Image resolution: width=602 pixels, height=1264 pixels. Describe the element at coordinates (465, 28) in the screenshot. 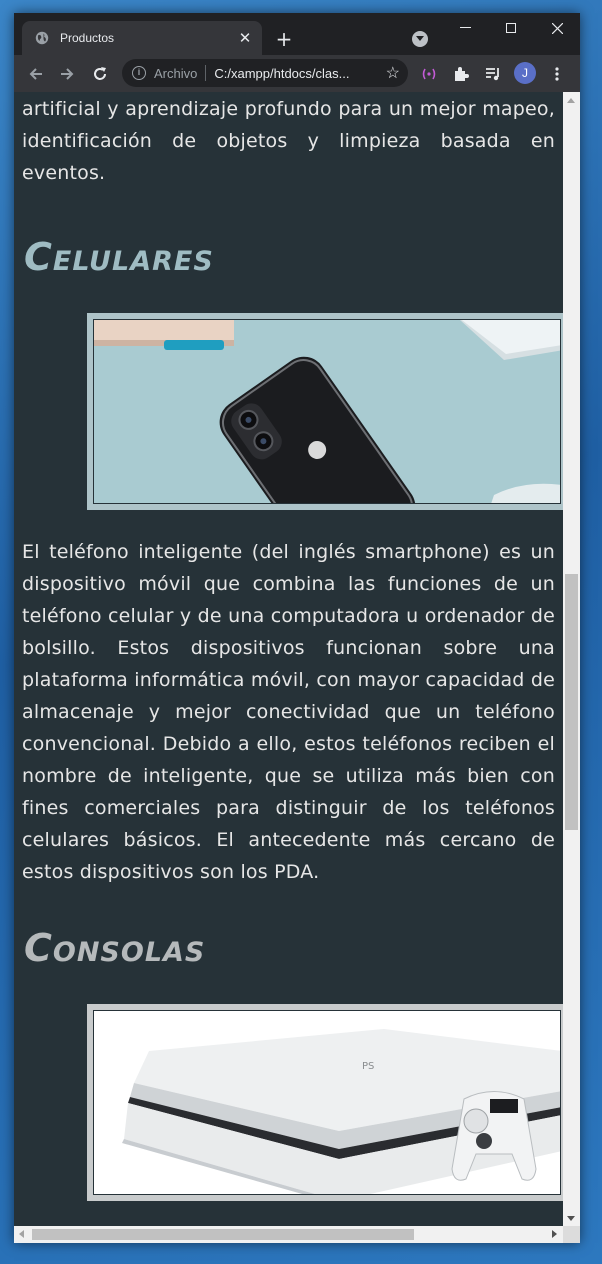

I see `minimize-icon` at that location.